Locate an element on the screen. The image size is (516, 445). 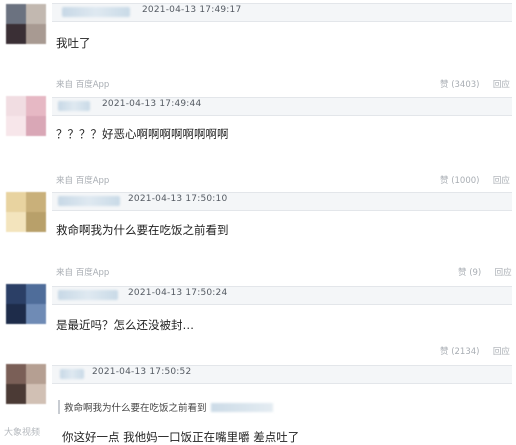
comment-header: 2021-04-13 17:50:52 is located at coordinates (282, 374).